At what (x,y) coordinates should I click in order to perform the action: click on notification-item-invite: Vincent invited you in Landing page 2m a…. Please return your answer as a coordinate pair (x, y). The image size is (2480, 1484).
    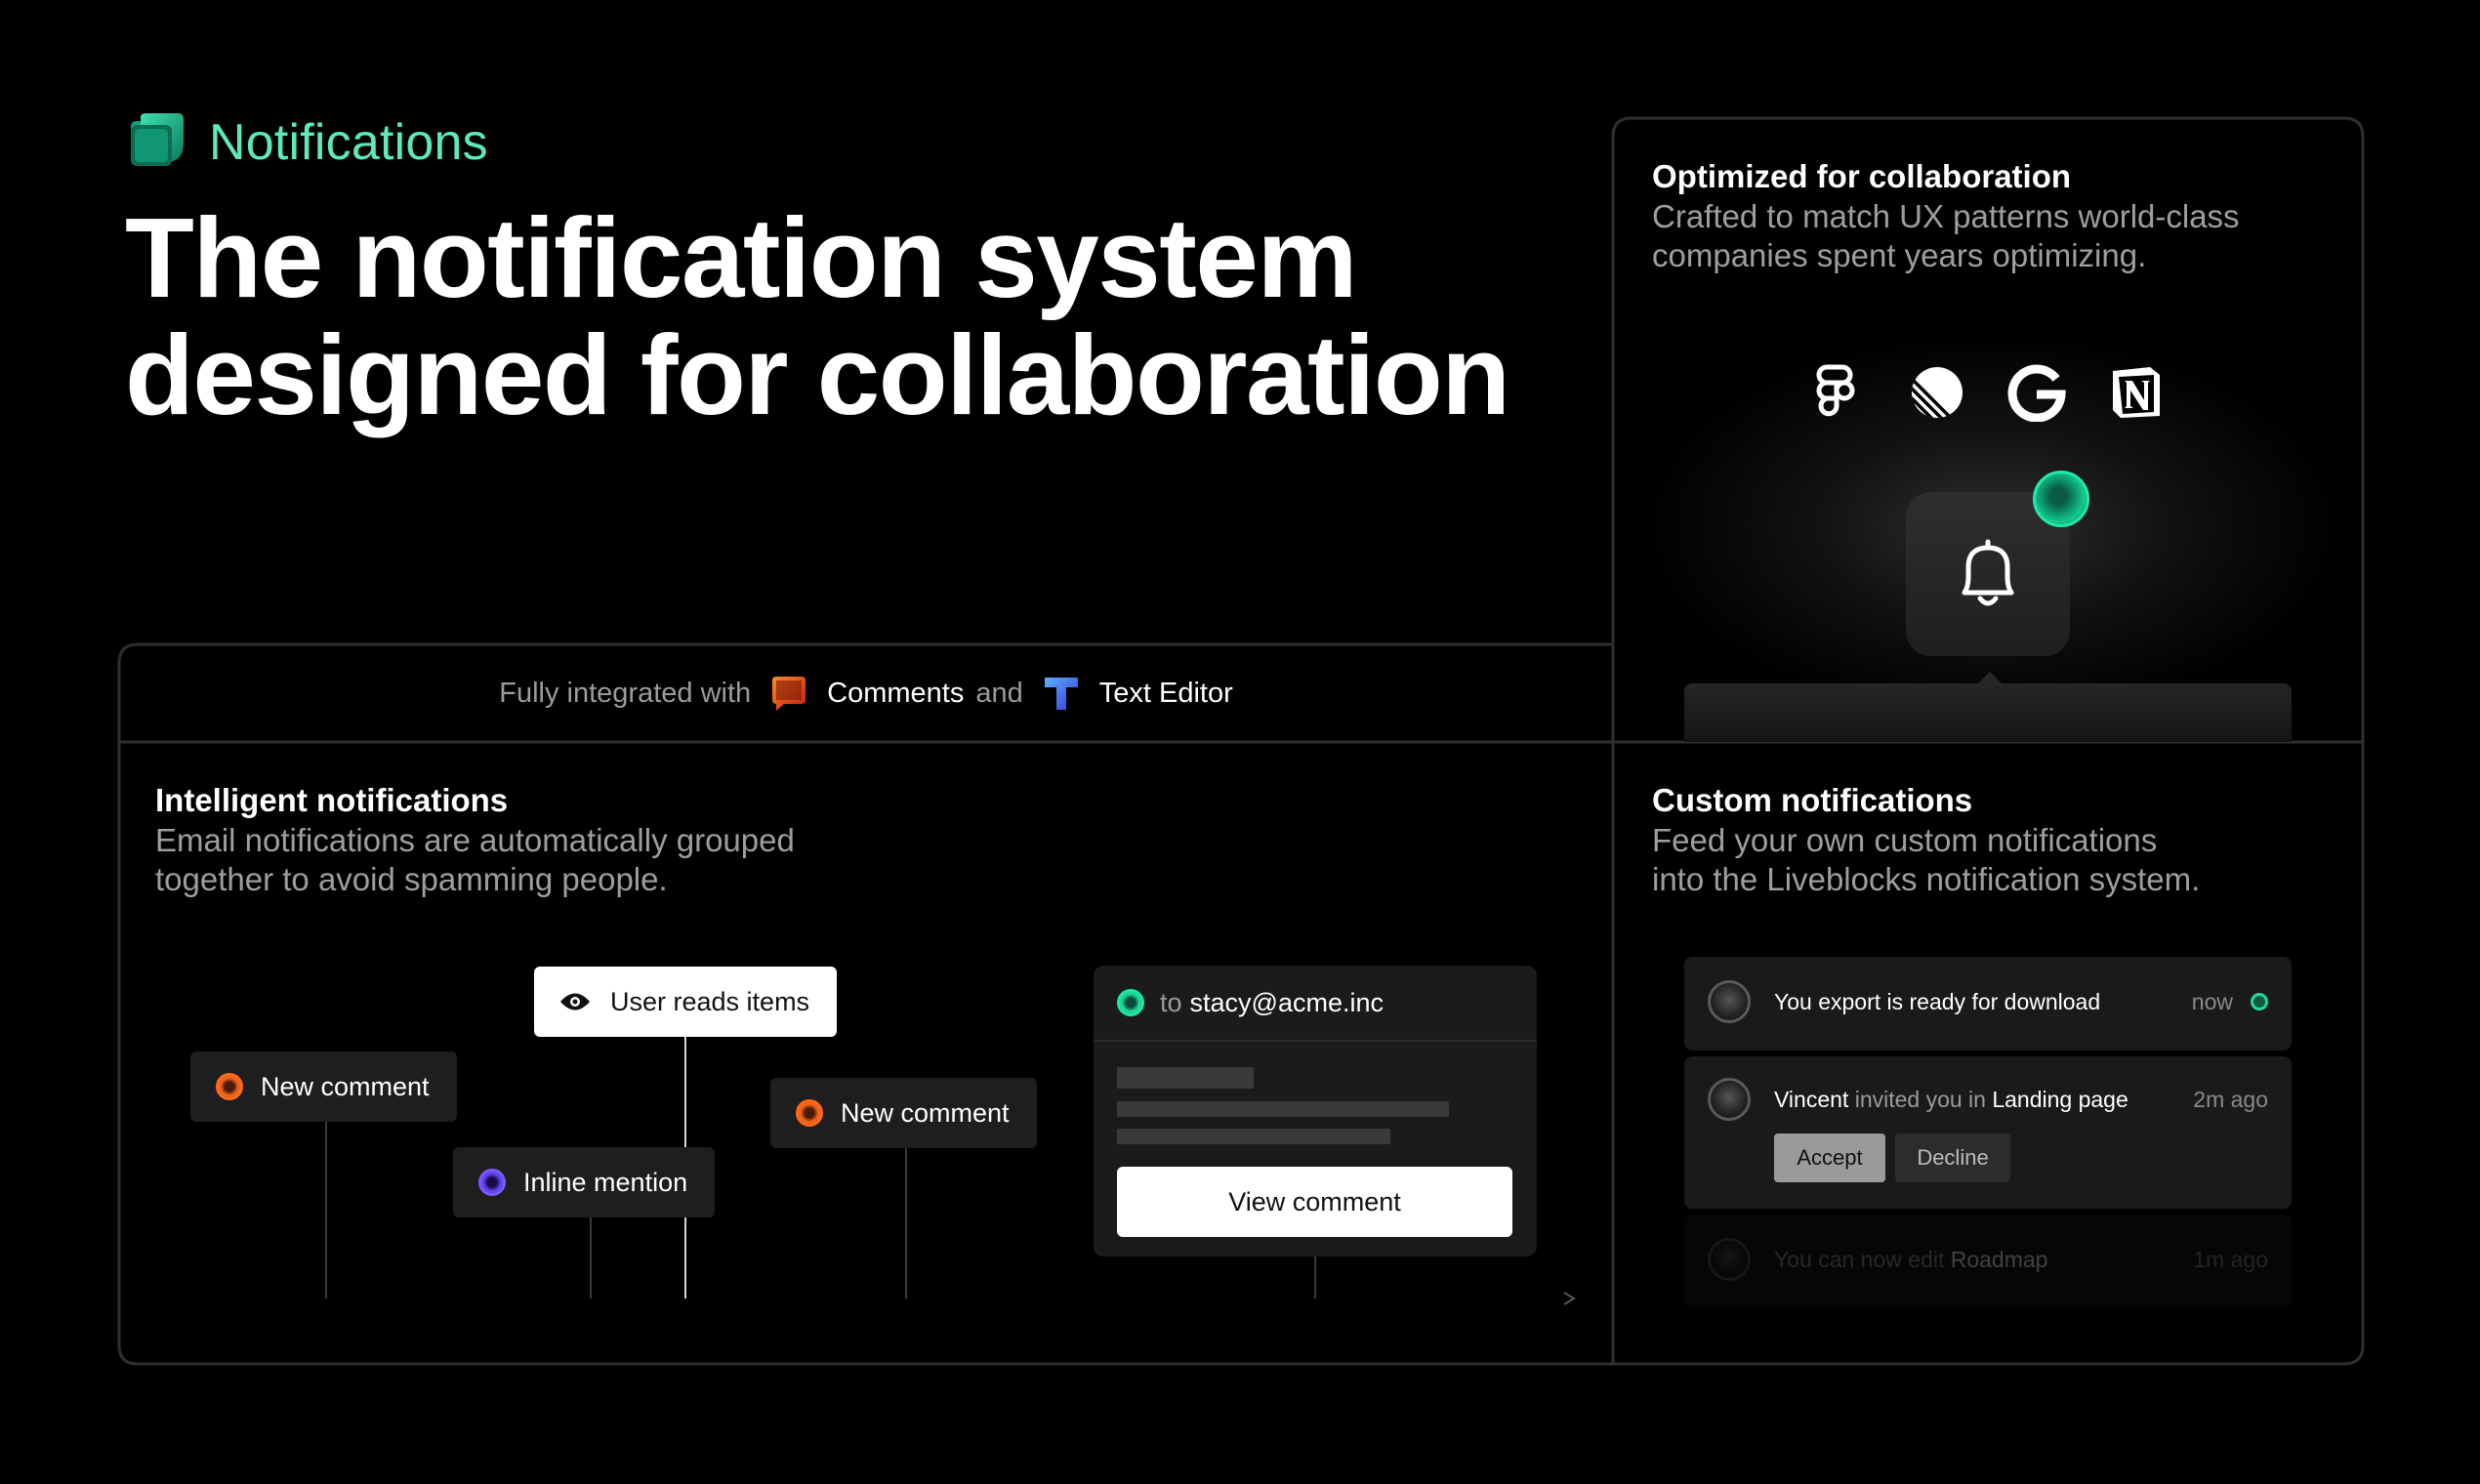
    Looking at the image, I should click on (1988, 1132).